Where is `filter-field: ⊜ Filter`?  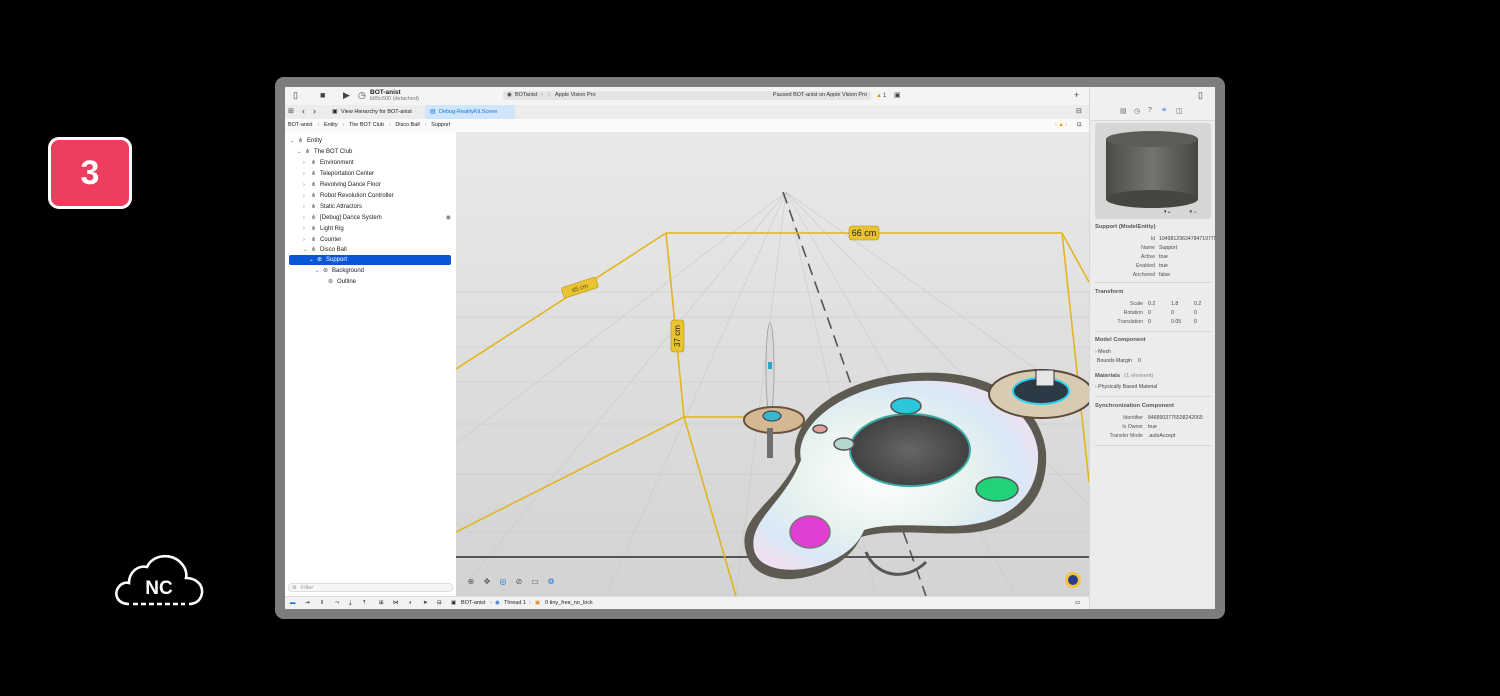
filter-field: ⊜ Filter is located at coordinates (370, 587).